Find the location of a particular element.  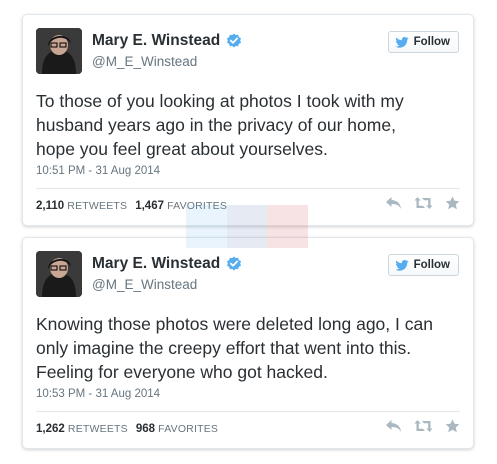

favorite-count: 968 is located at coordinates (145, 429).